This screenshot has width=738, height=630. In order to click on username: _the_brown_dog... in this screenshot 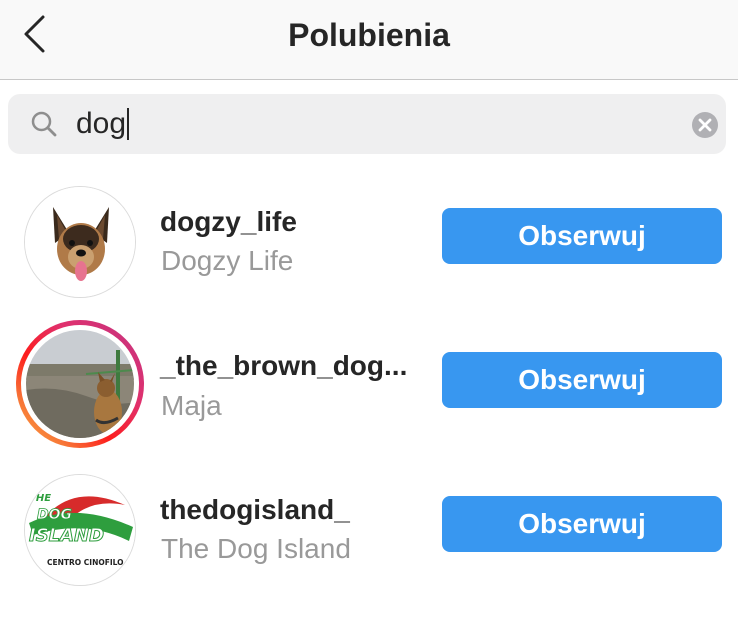, I will do `click(283, 366)`.